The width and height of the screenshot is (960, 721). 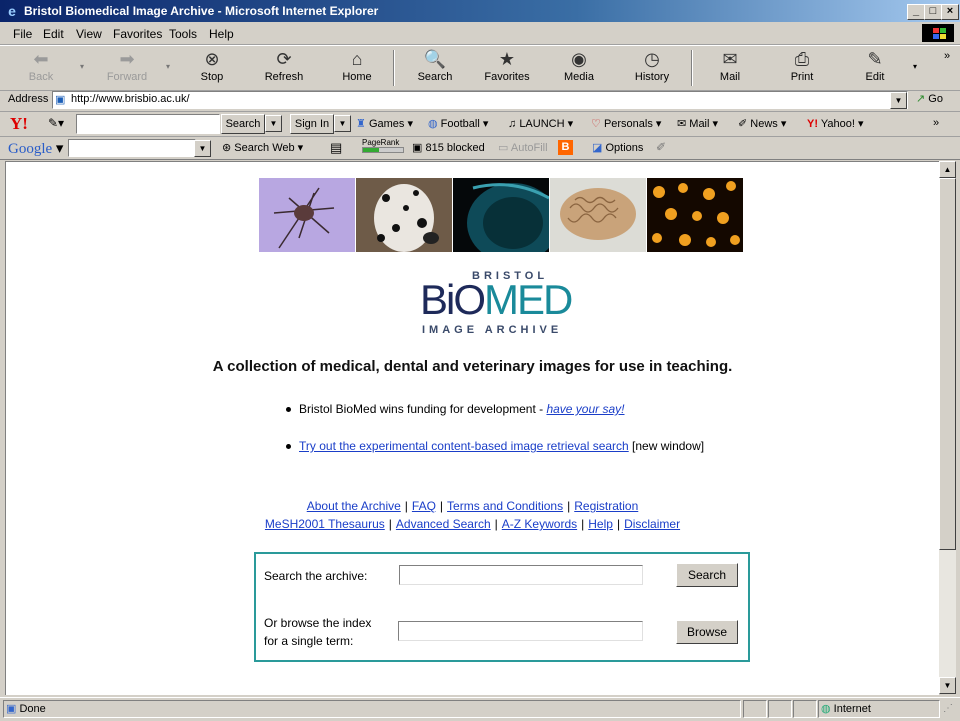 I want to click on media-button: ◉ Media, so click(x=579, y=65).